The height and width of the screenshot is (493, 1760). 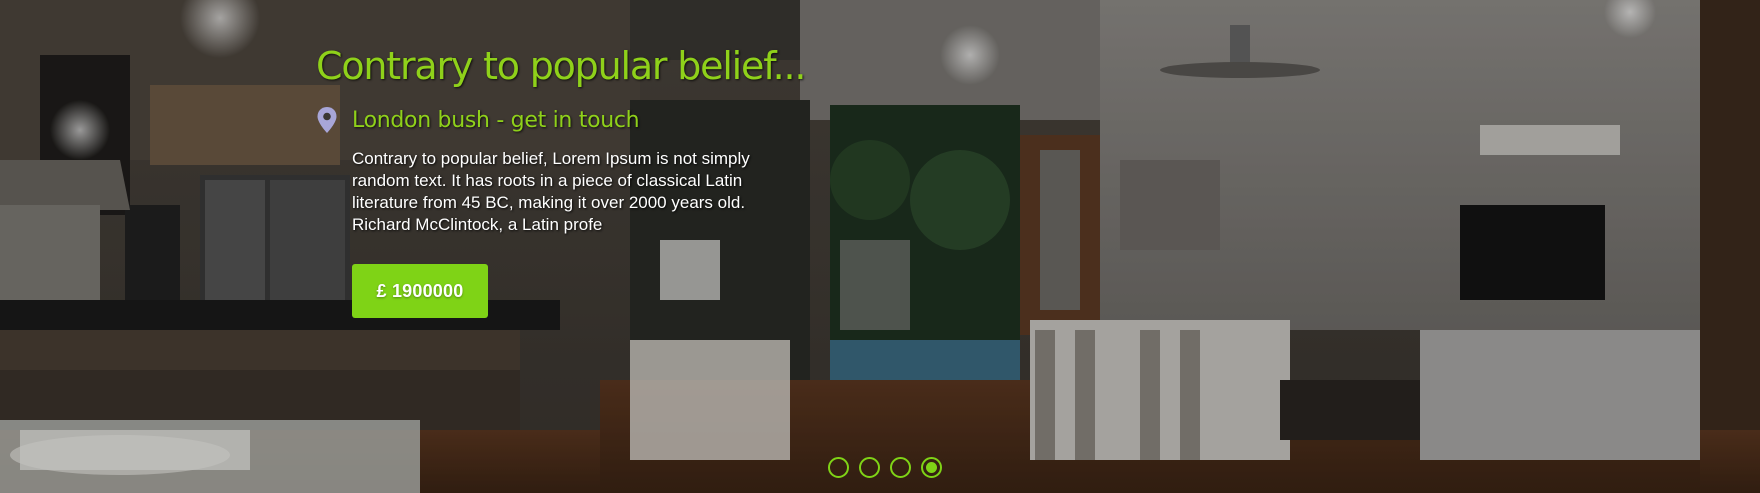 What do you see at coordinates (496, 120) in the screenshot?
I see `location-link: London bush - get in touch` at bounding box center [496, 120].